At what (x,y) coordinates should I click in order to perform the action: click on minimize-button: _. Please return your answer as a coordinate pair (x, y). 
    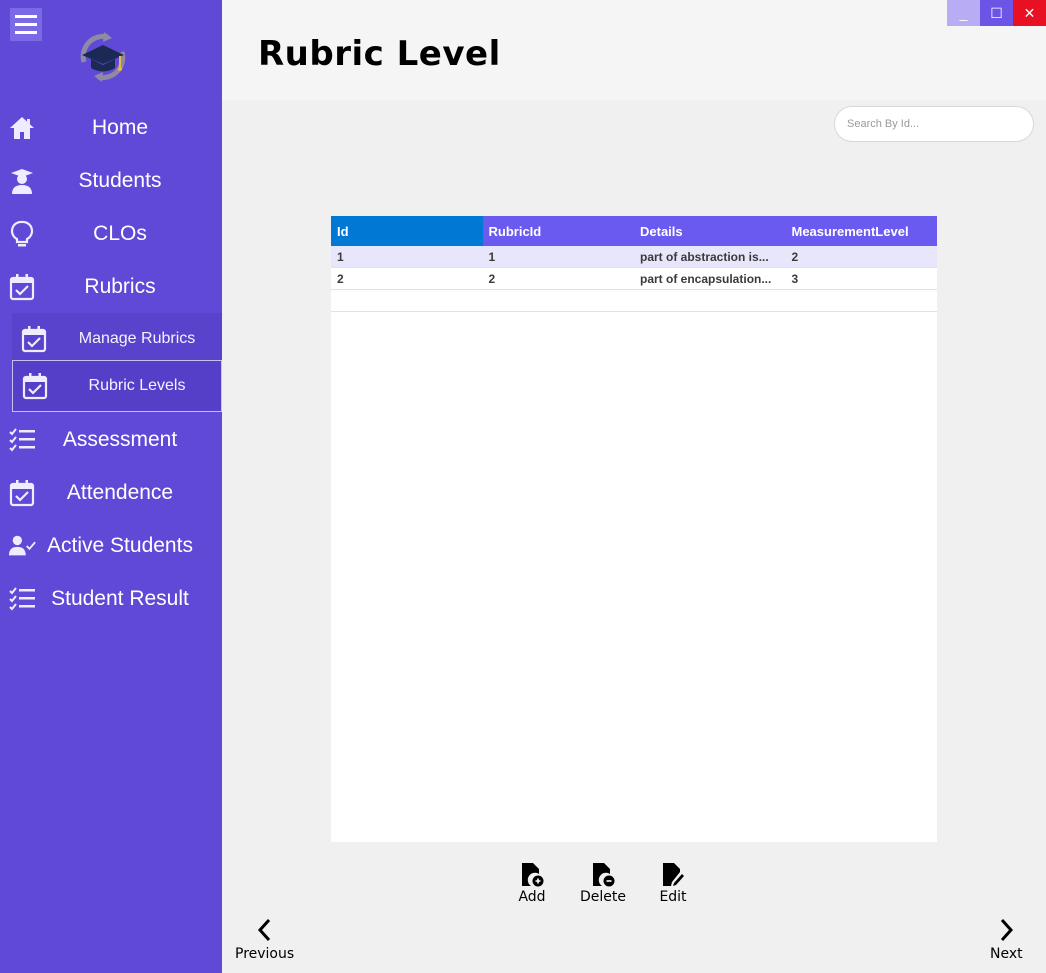
    Looking at the image, I should click on (963, 13).